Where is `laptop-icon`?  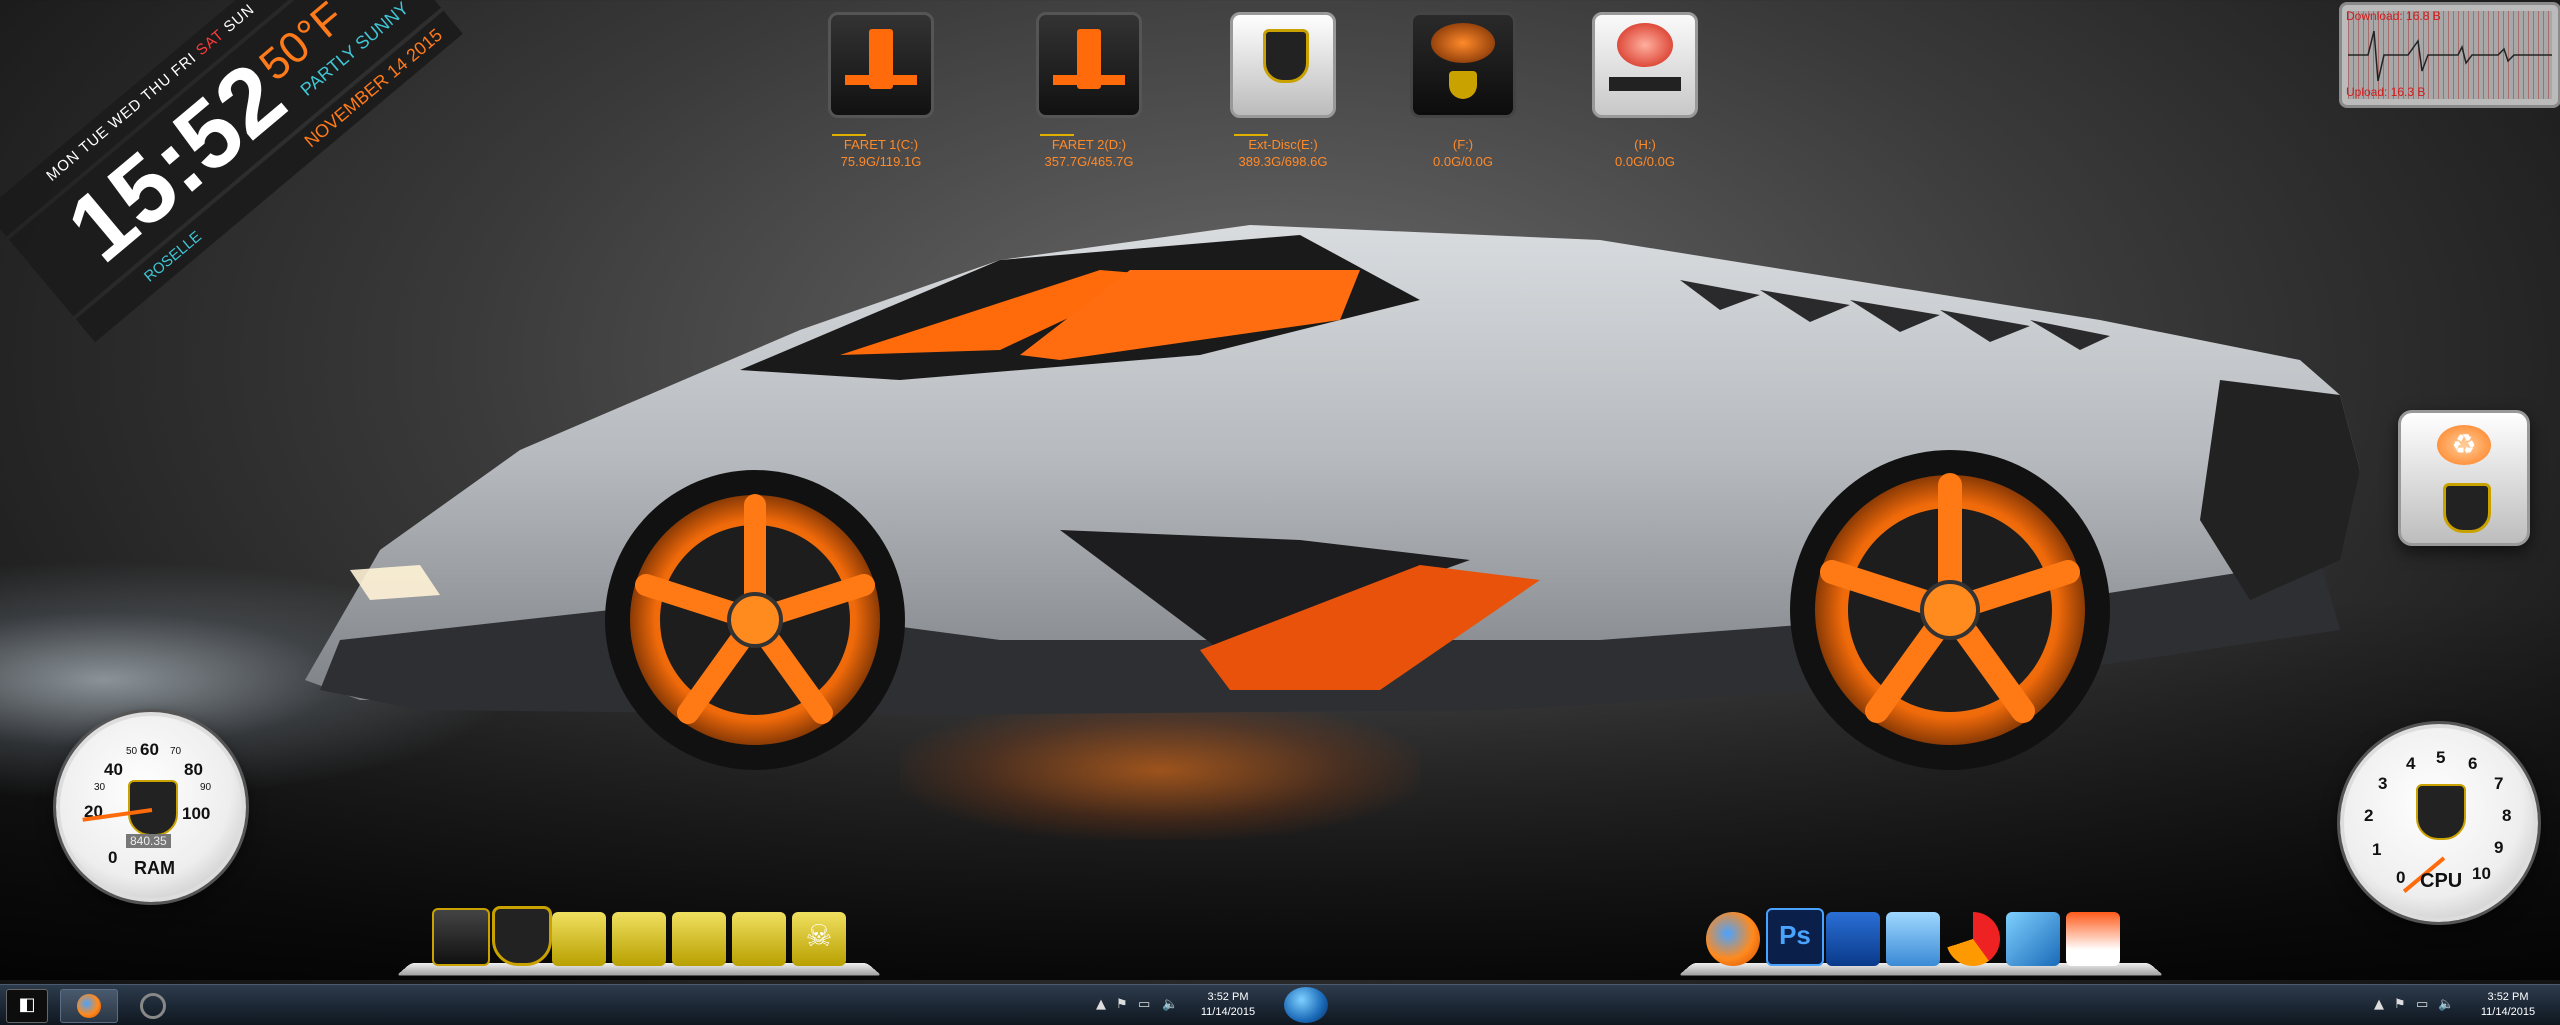
laptop-icon is located at coordinates (461, 937).